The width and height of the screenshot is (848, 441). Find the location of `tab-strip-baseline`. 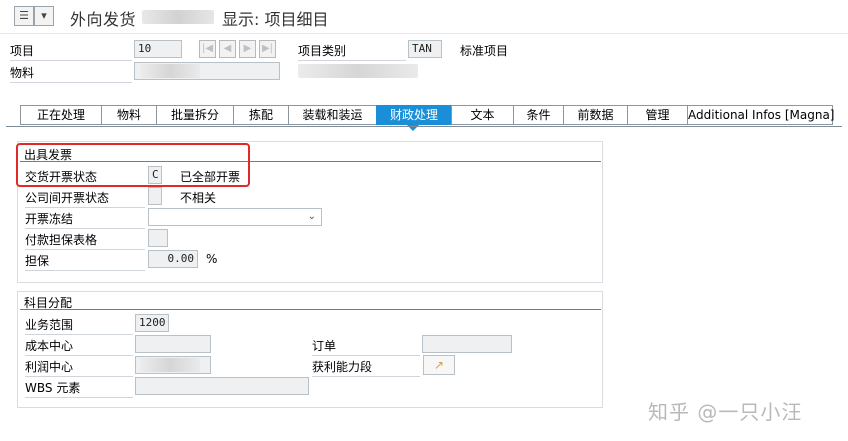

tab-strip-baseline is located at coordinates (424, 126).